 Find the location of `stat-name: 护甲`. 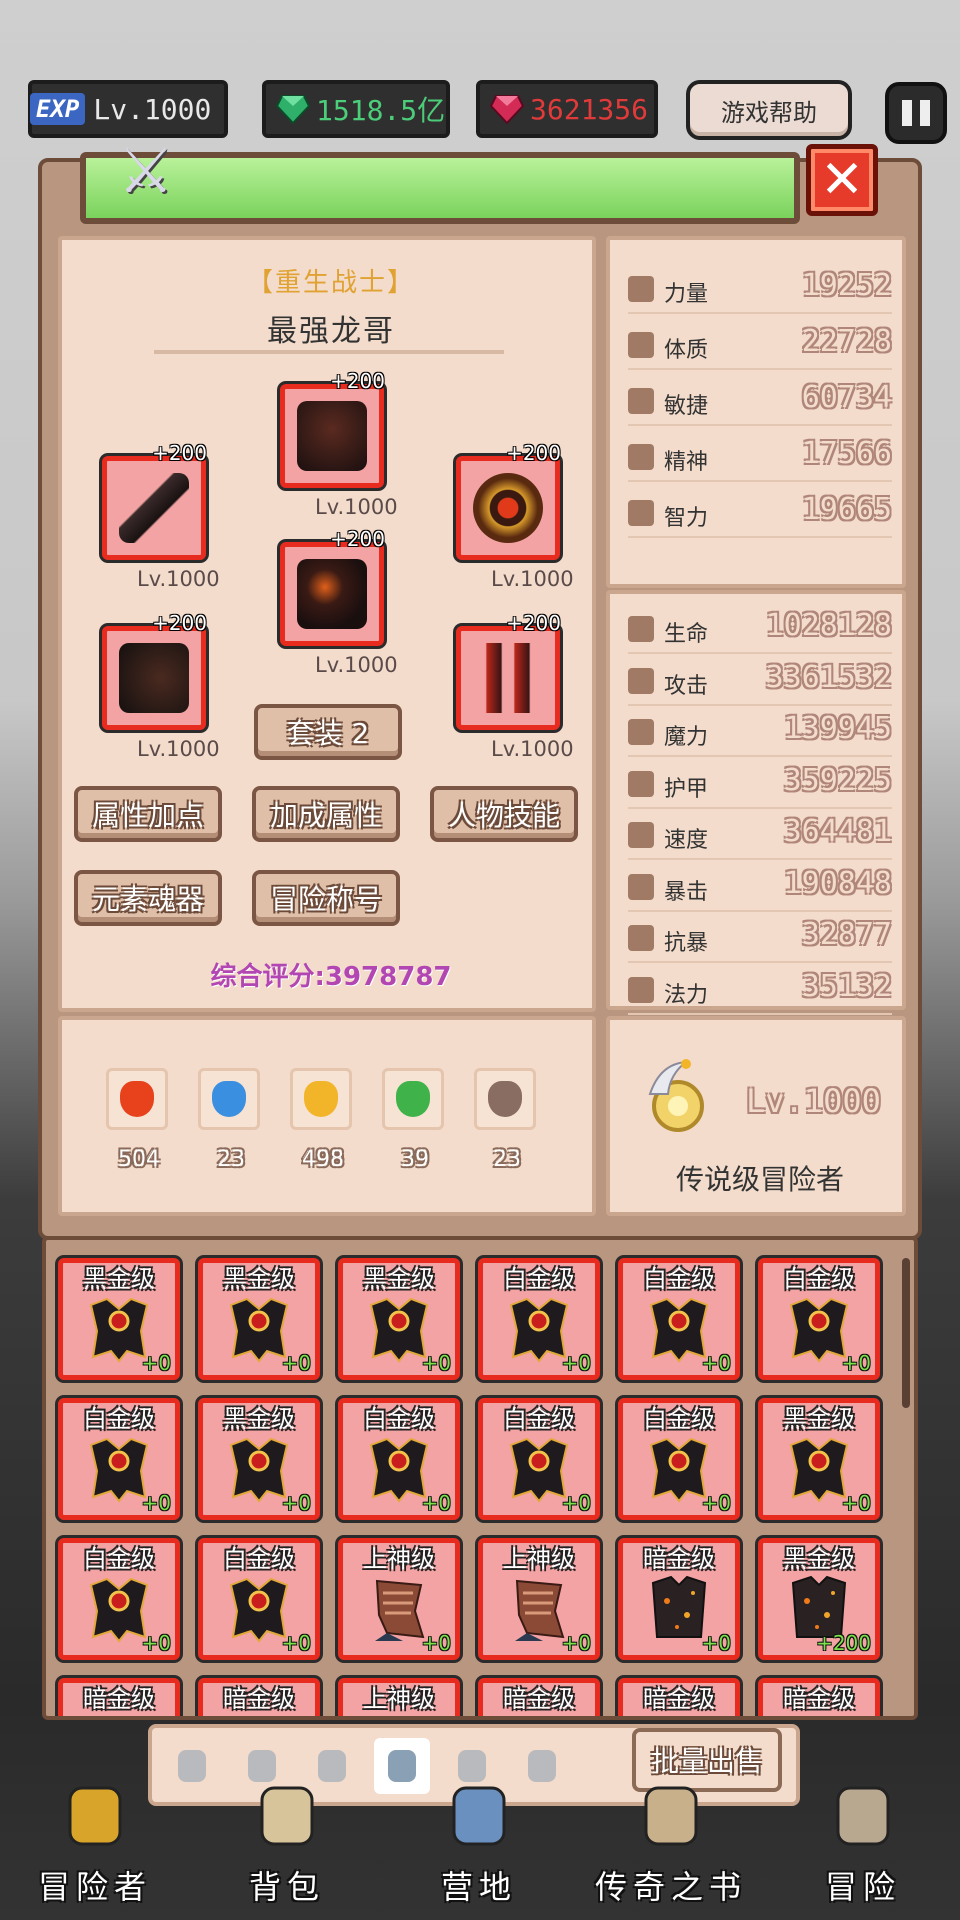

stat-name: 护甲 is located at coordinates (686, 789).